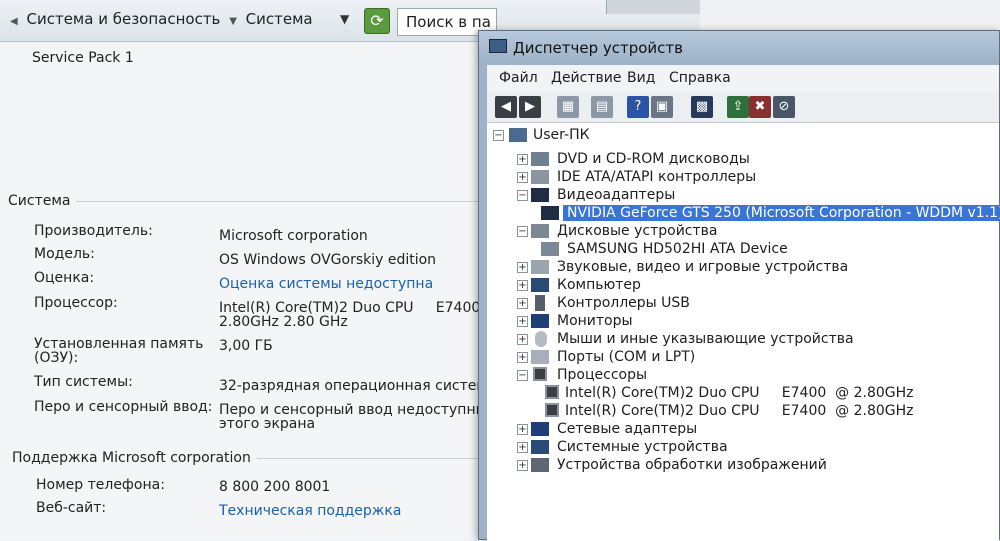 The width and height of the screenshot is (1000, 541). I want to click on tree-item-label: Системные устройства, so click(642, 447).